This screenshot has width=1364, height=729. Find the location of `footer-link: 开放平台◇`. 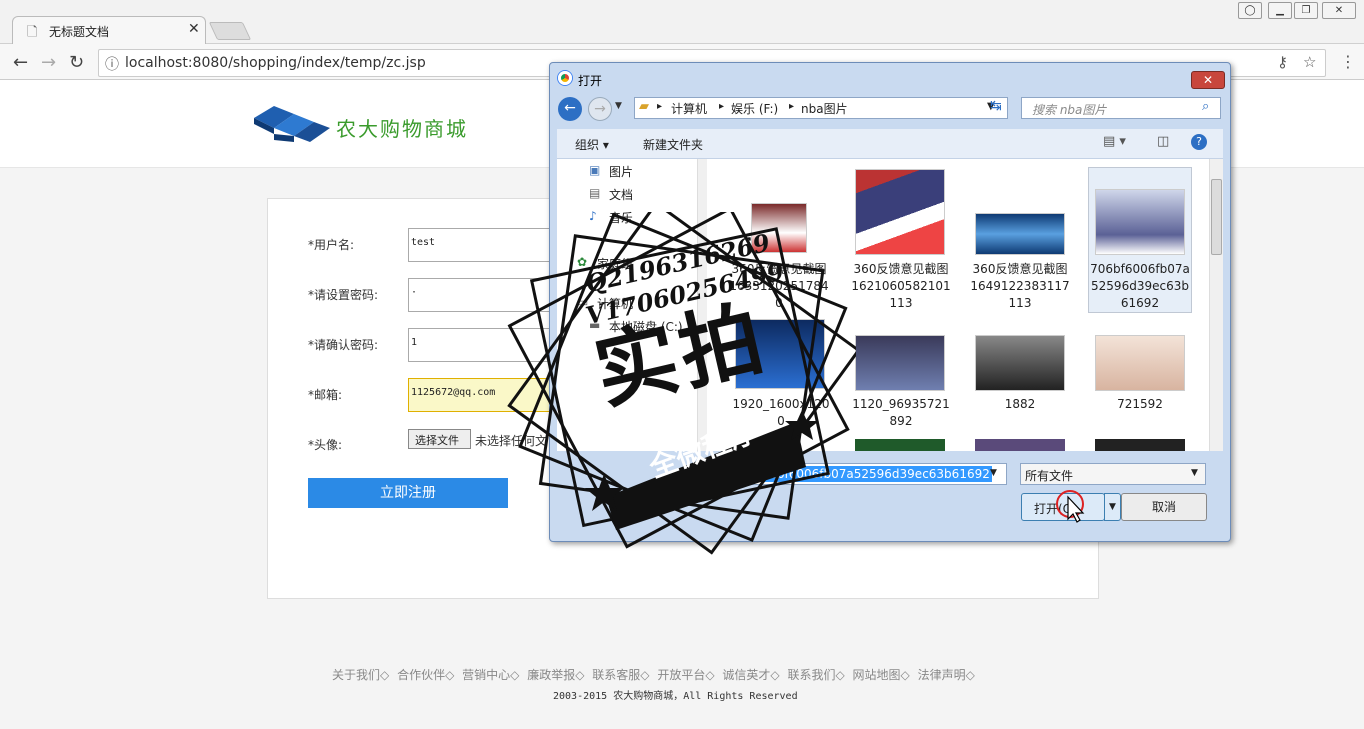

footer-link: 开放平台◇ is located at coordinates (685, 675).